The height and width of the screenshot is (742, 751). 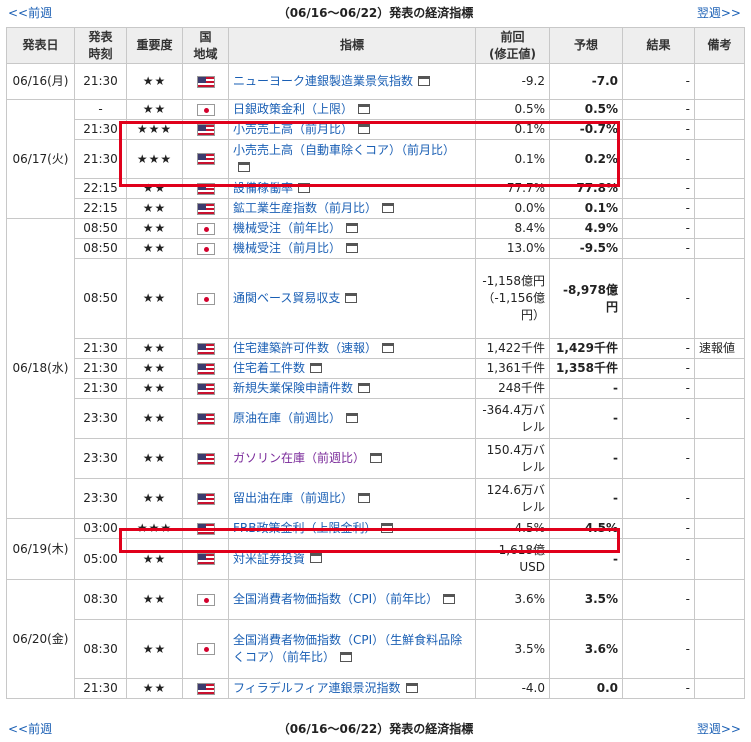 I want to click on previous-value: 1,361千件, so click(x=512, y=368).